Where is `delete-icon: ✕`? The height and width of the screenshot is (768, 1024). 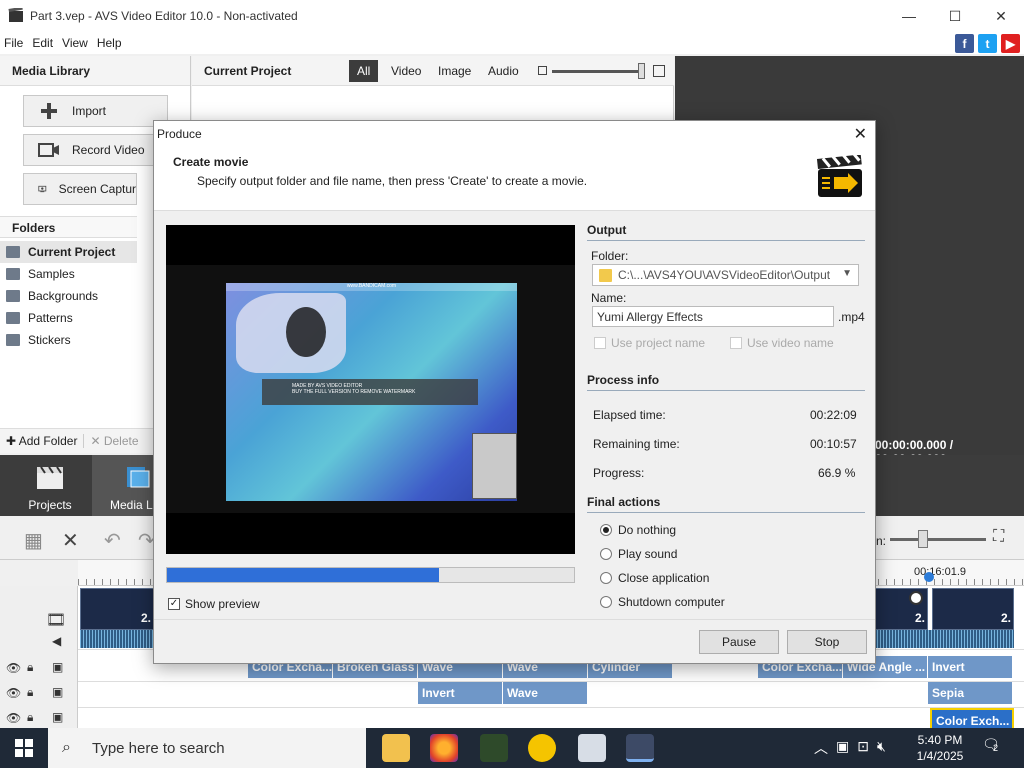 delete-icon: ✕ is located at coordinates (70, 540).